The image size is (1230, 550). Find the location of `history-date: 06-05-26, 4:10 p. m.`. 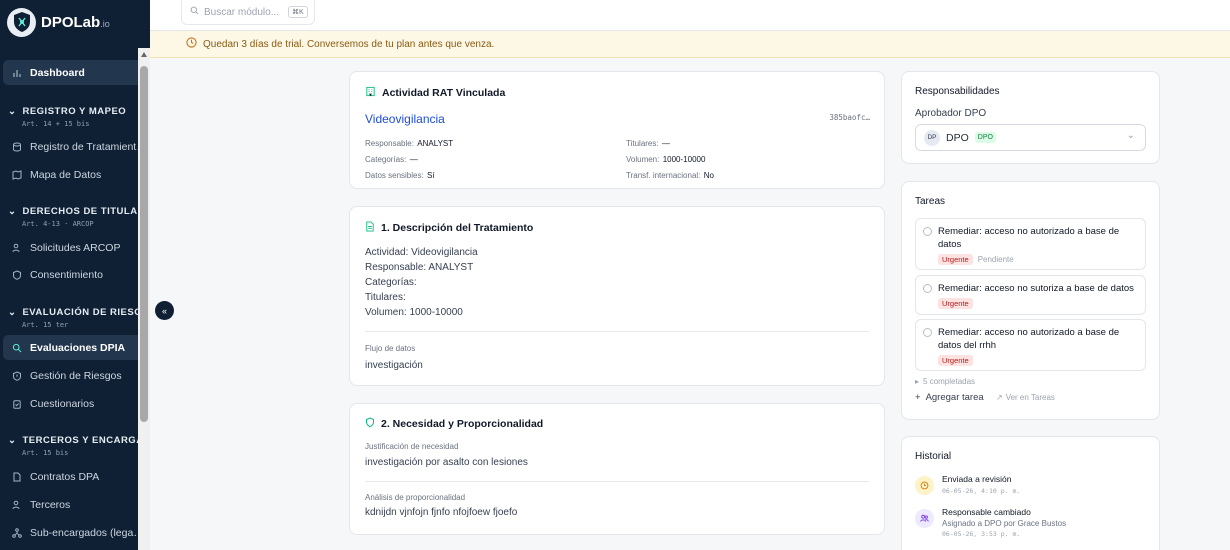

history-date: 06-05-26, 4:10 p. m. is located at coordinates (981, 491).